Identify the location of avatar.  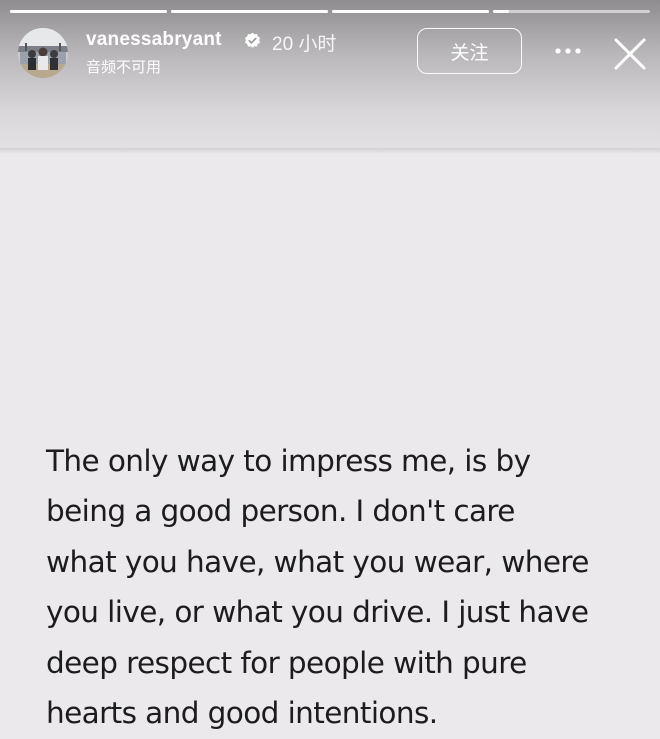
(43, 53).